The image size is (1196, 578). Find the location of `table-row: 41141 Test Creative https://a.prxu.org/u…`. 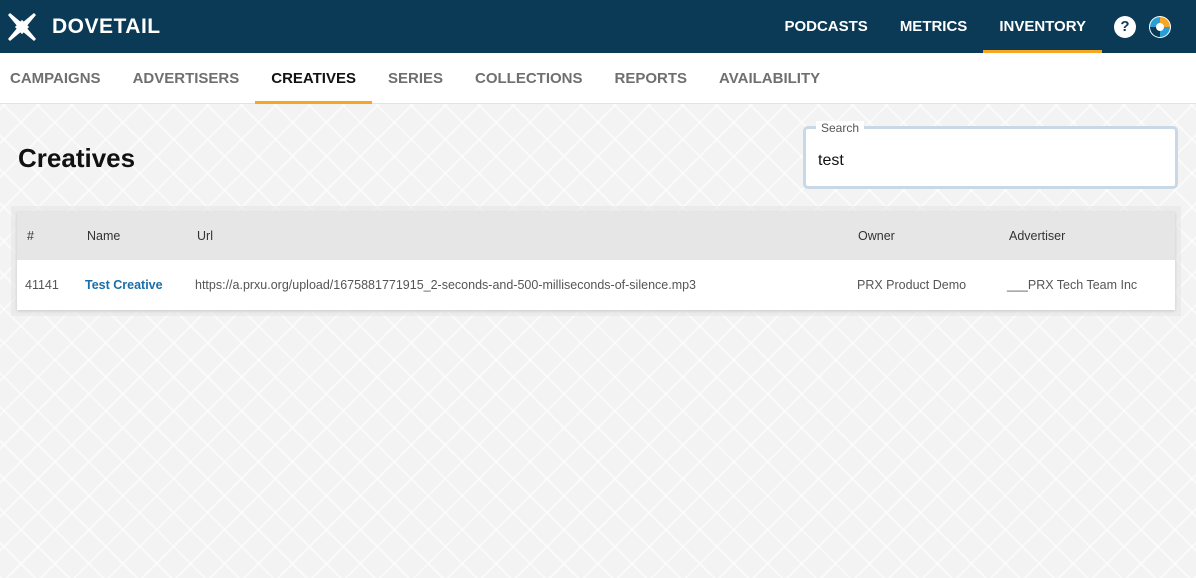

table-row: 41141 Test Creative https://a.prxu.org/u… is located at coordinates (596, 285).